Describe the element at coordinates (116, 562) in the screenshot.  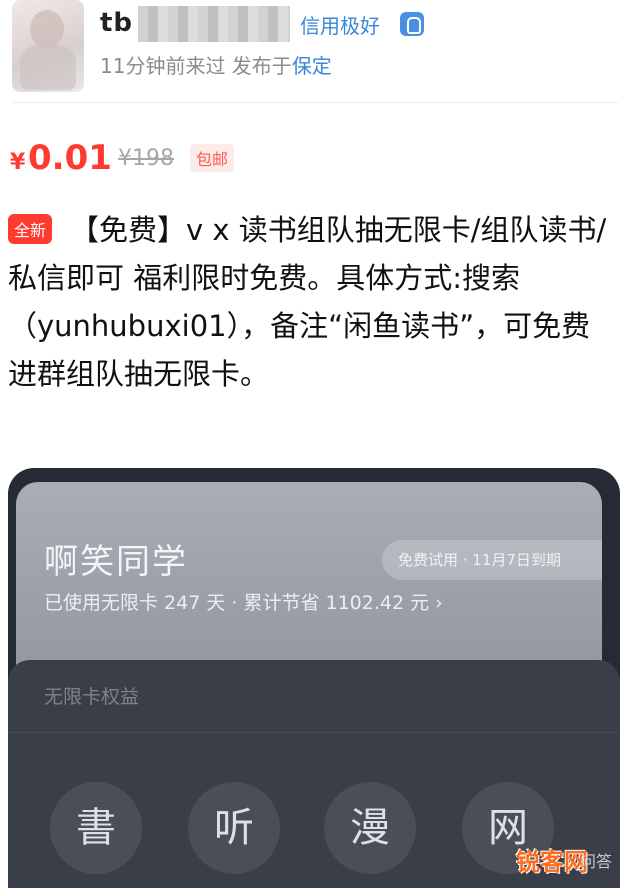
I see `card-user-name: 啊笑同学` at that location.